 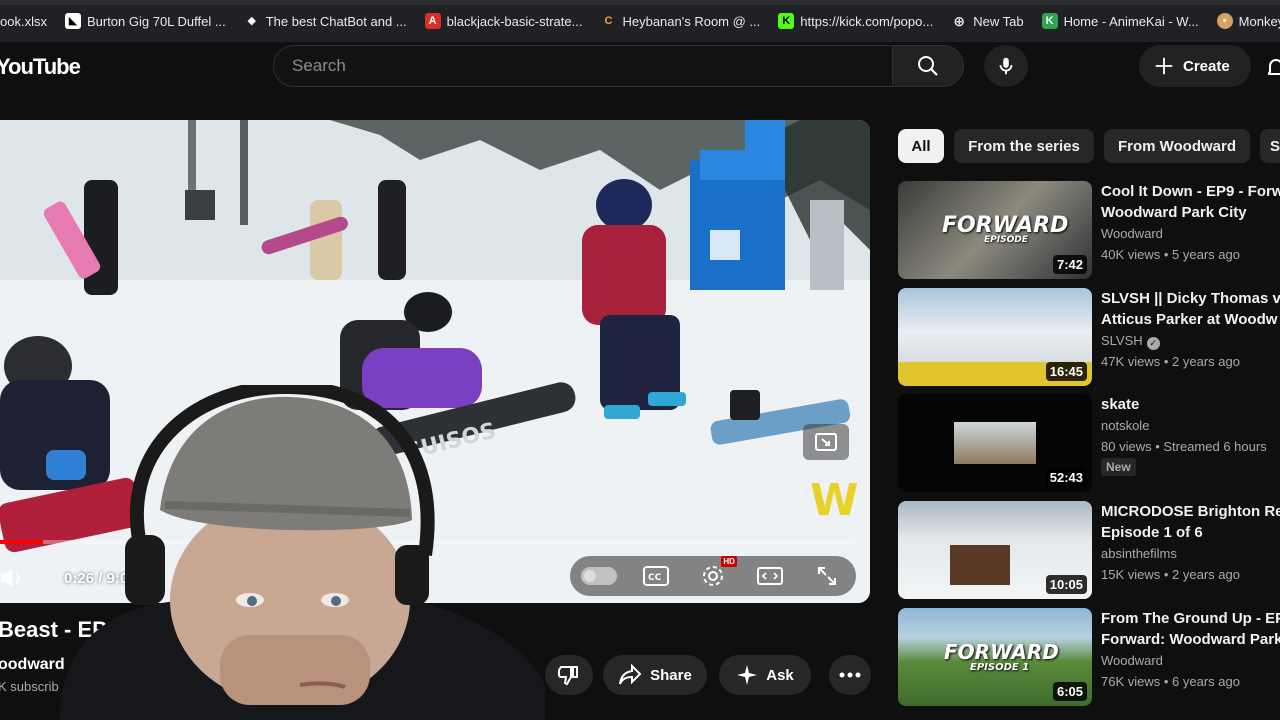 What do you see at coordinates (1190, 425) in the screenshot?
I see `rec-channel: notskole` at bounding box center [1190, 425].